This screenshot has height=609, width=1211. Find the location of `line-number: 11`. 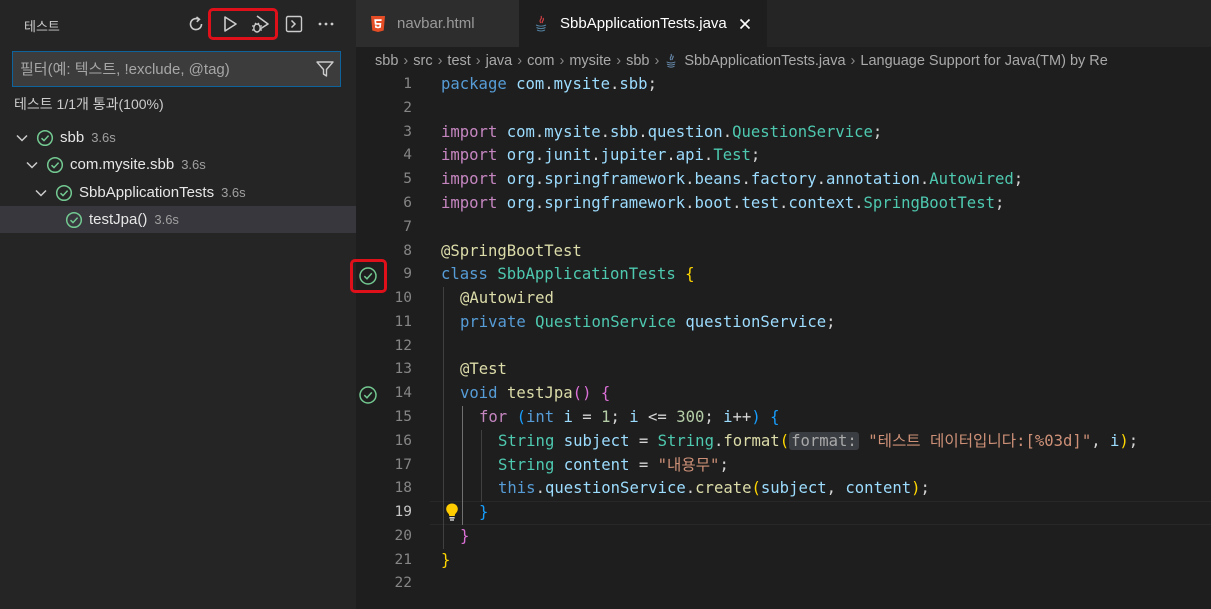

line-number: 11 is located at coordinates (403, 322).